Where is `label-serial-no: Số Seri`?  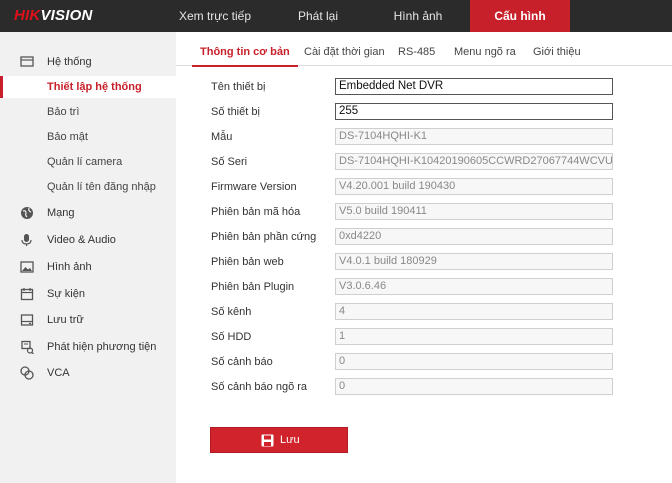 label-serial-no: Số Seri is located at coordinates (229, 162).